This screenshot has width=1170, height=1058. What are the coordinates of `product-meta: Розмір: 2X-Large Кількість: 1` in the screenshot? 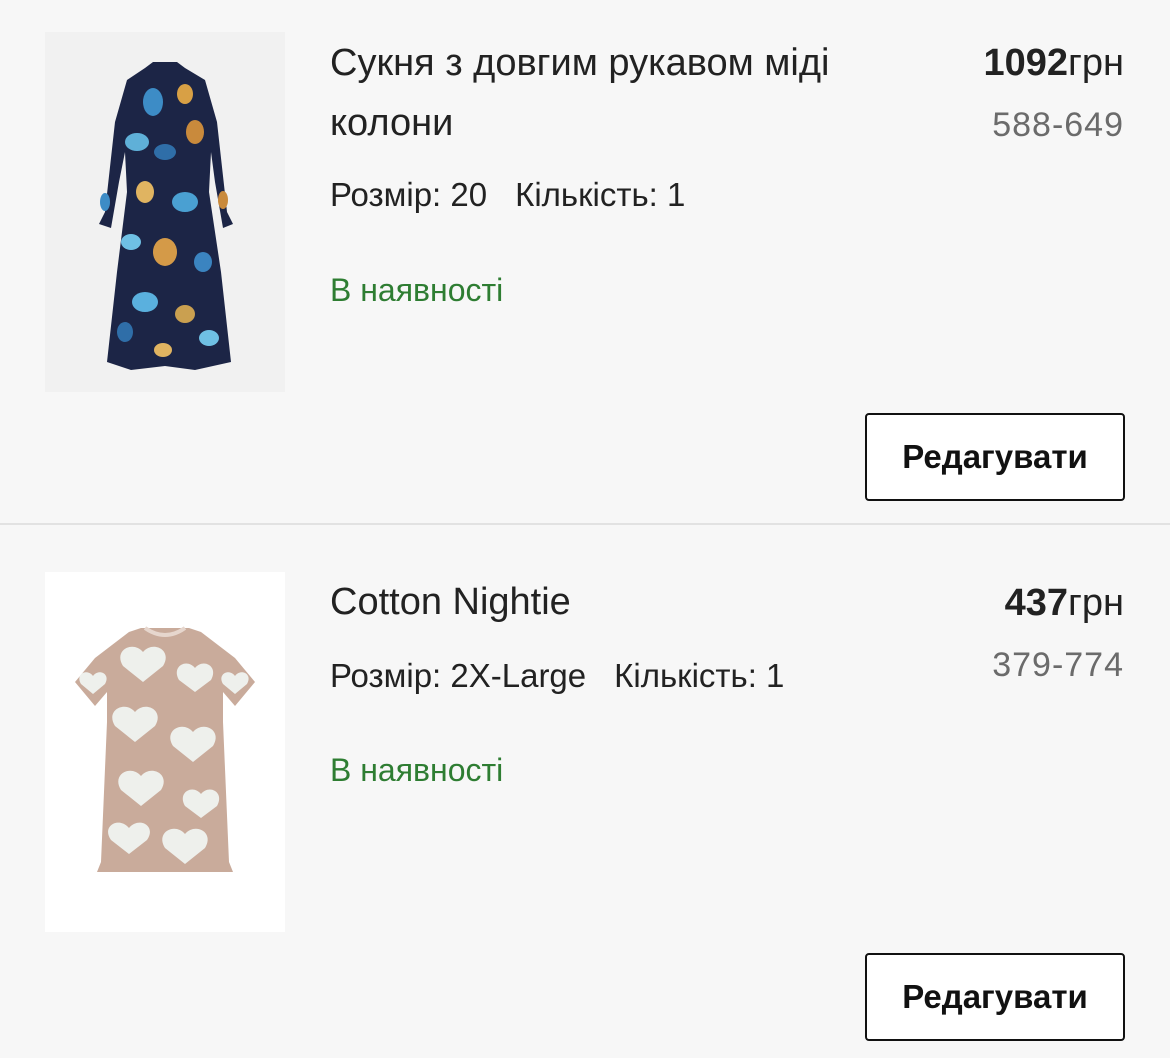 It's located at (557, 676).